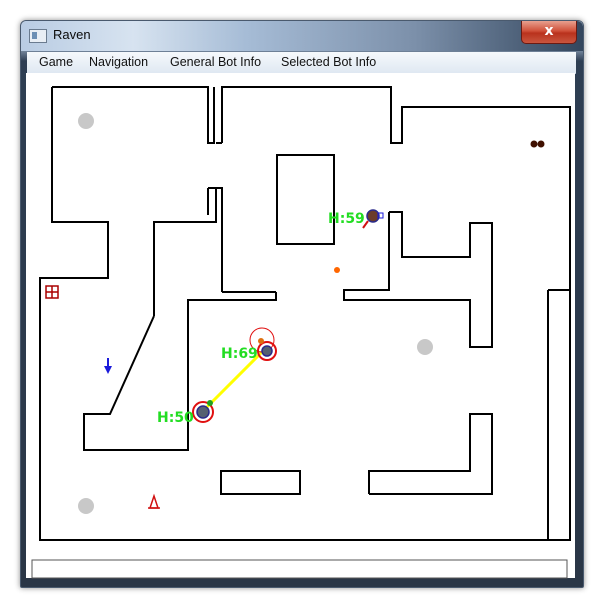  What do you see at coordinates (346, 219) in the screenshot?
I see `bot-health-label: H:59` at bounding box center [346, 219].